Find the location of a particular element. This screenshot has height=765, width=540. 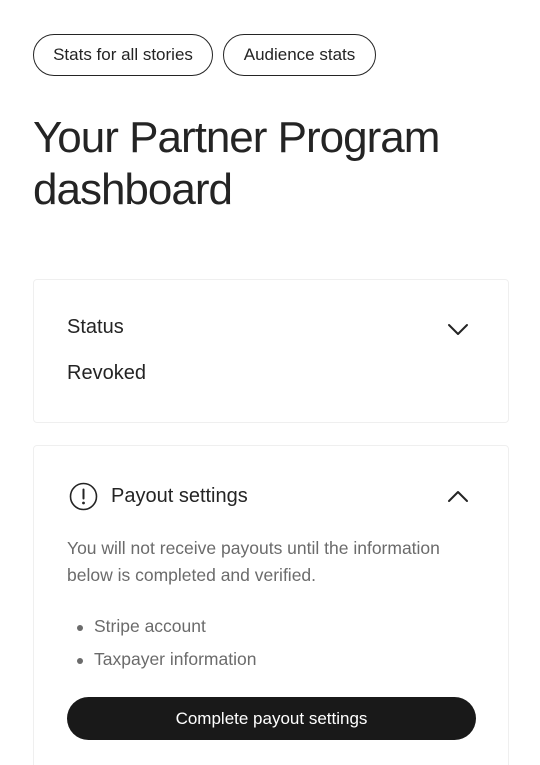

tab-audience-stats: Audience stats is located at coordinates (299, 55).